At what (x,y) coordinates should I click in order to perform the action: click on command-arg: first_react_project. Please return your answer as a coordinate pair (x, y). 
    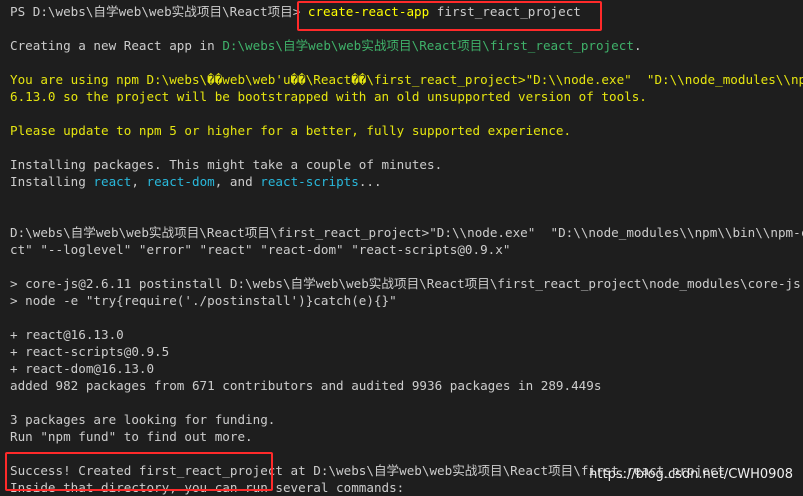
    Looking at the image, I should click on (505, 11).